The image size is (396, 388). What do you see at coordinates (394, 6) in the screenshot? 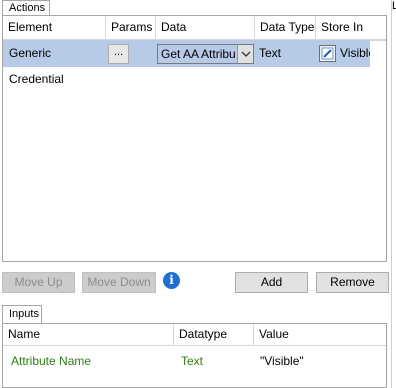
I see `top-right-mark: L` at bounding box center [394, 6].